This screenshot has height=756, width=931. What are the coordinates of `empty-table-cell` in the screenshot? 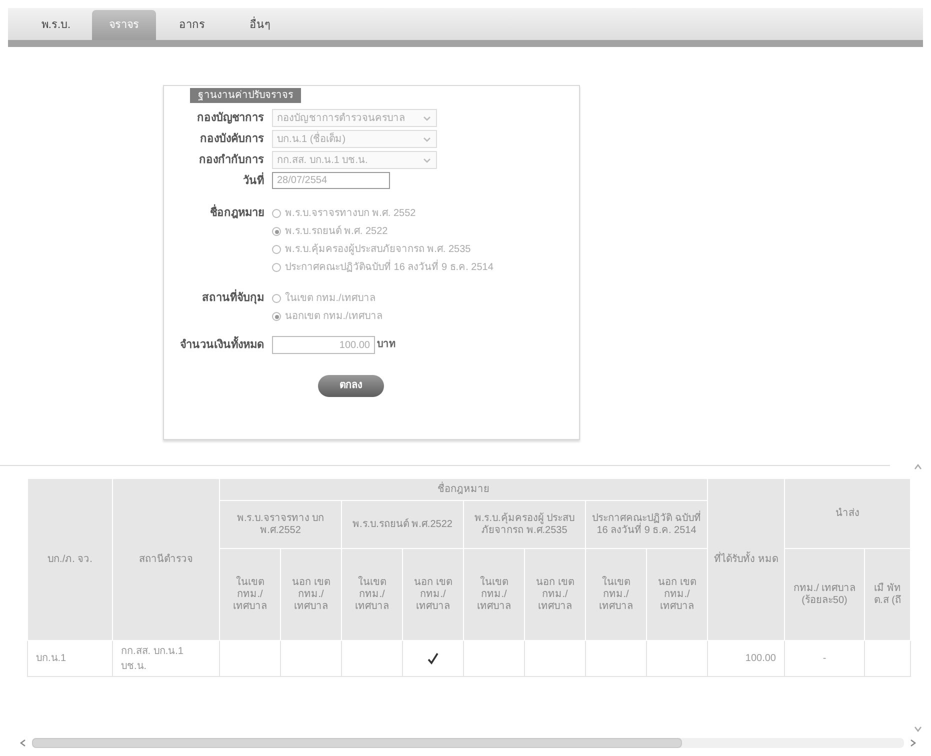 It's located at (887, 658).